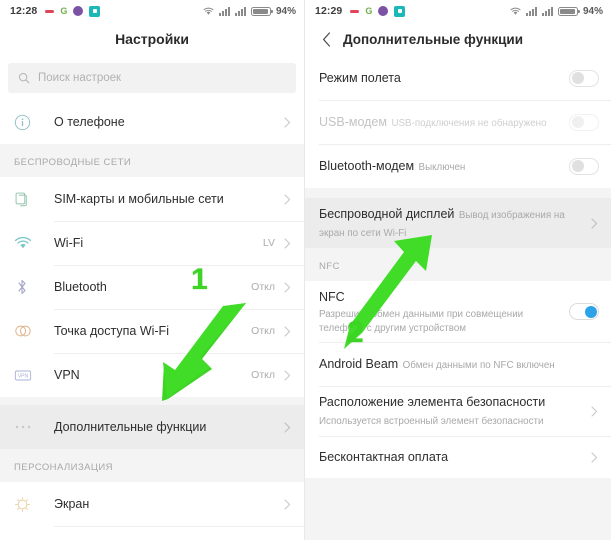  I want to click on section-header-wireless: БЕСПРОВОДНЫЕ СЕТИ, so click(152, 160).